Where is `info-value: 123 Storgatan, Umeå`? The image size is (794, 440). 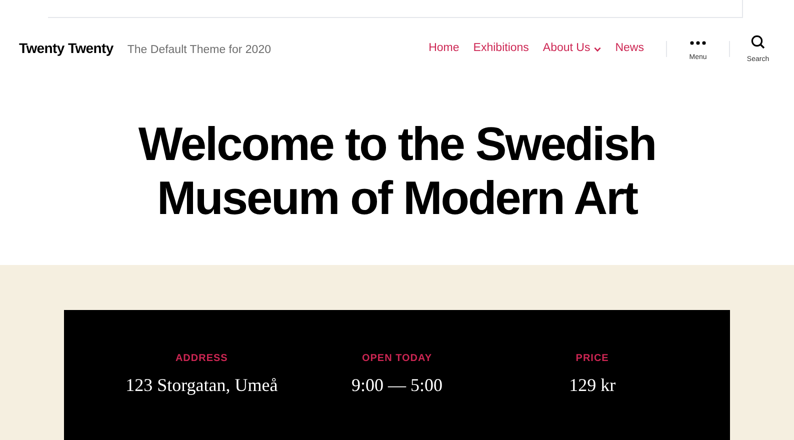
info-value: 123 Storgatan, Umeå is located at coordinates (202, 385).